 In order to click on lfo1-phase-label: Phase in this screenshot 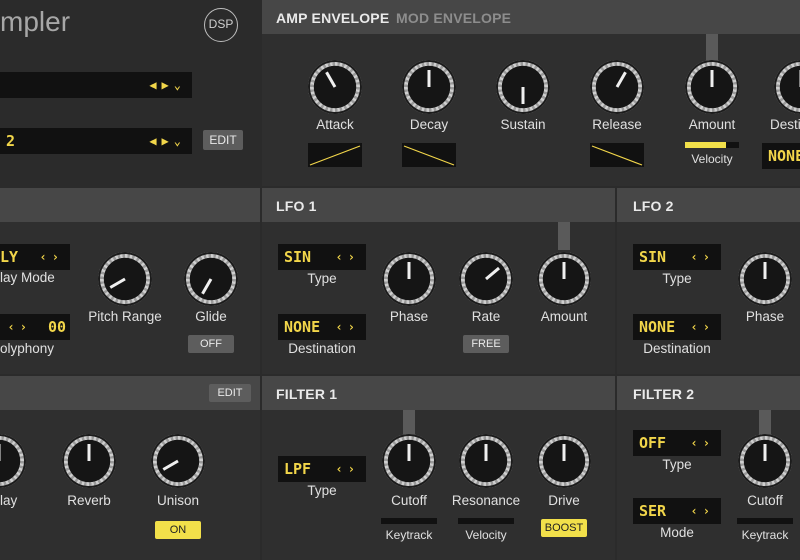, I will do `click(409, 316)`.